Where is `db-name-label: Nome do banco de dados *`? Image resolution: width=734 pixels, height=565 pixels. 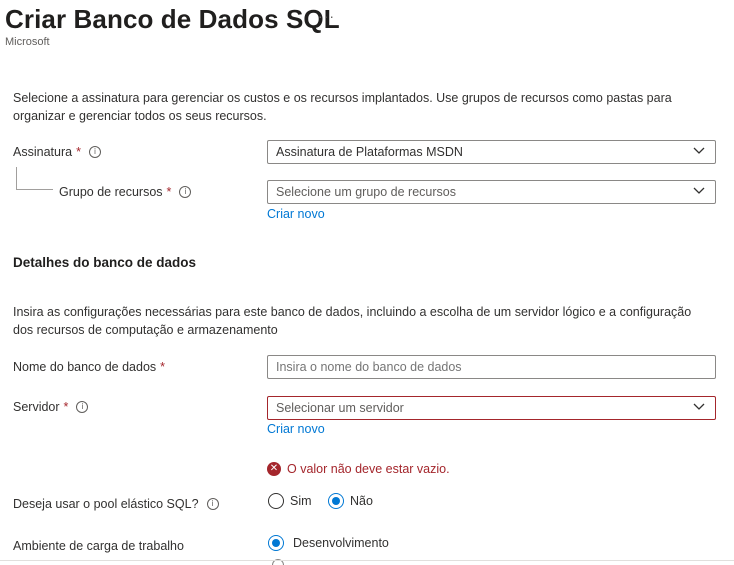
db-name-label: Nome do banco de dados * is located at coordinates (89, 367).